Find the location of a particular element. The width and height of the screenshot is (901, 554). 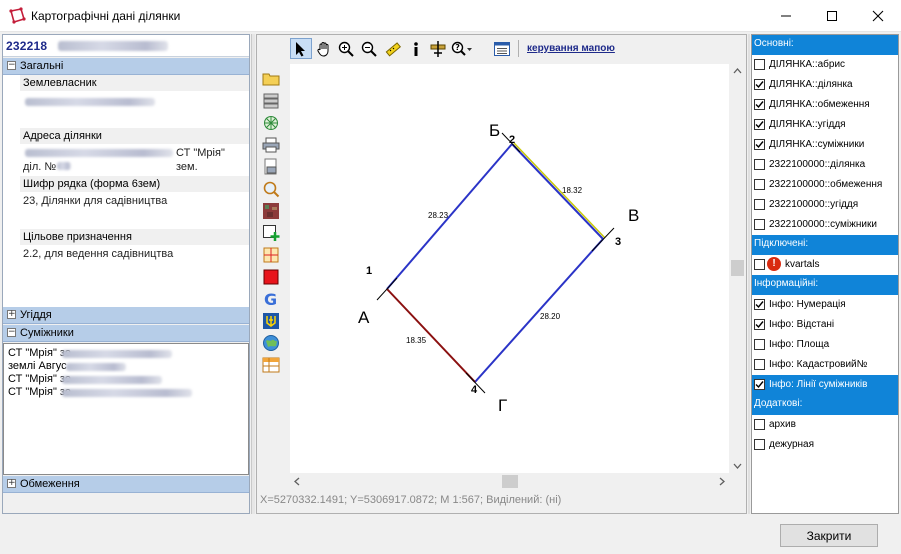

layer-item: ДІЛЯНКА::угіддя is located at coordinates (825, 125).